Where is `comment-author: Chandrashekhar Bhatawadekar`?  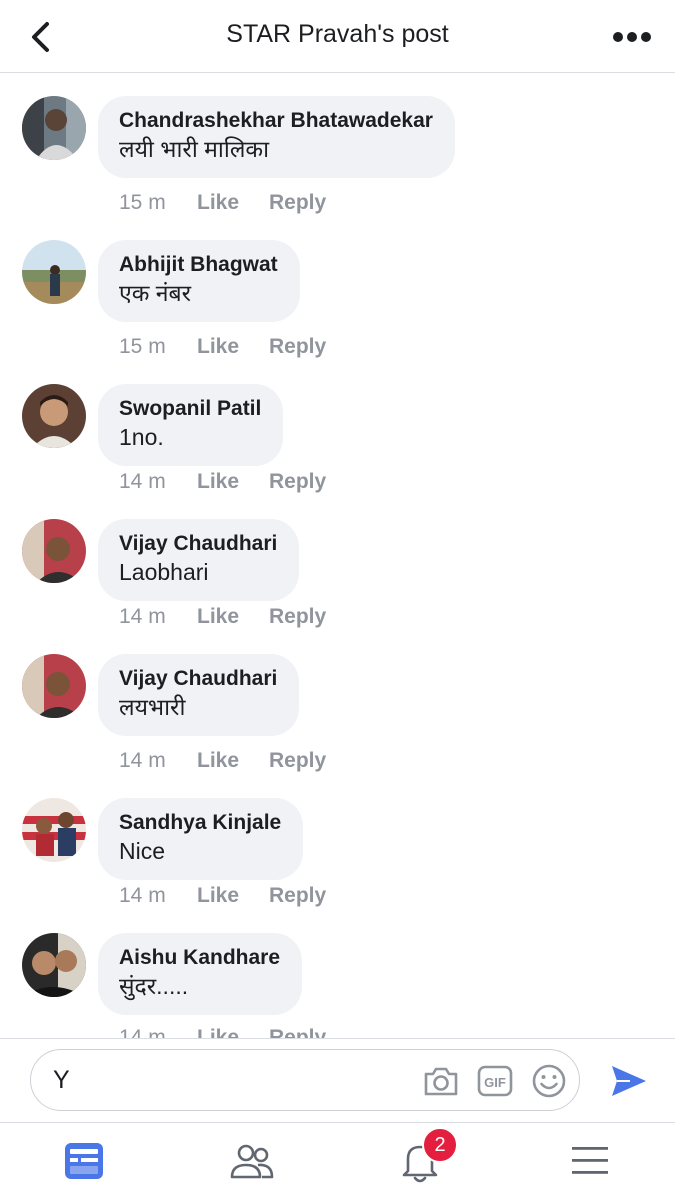
comment-author: Chandrashekhar Bhatawadekar is located at coordinates (276, 120).